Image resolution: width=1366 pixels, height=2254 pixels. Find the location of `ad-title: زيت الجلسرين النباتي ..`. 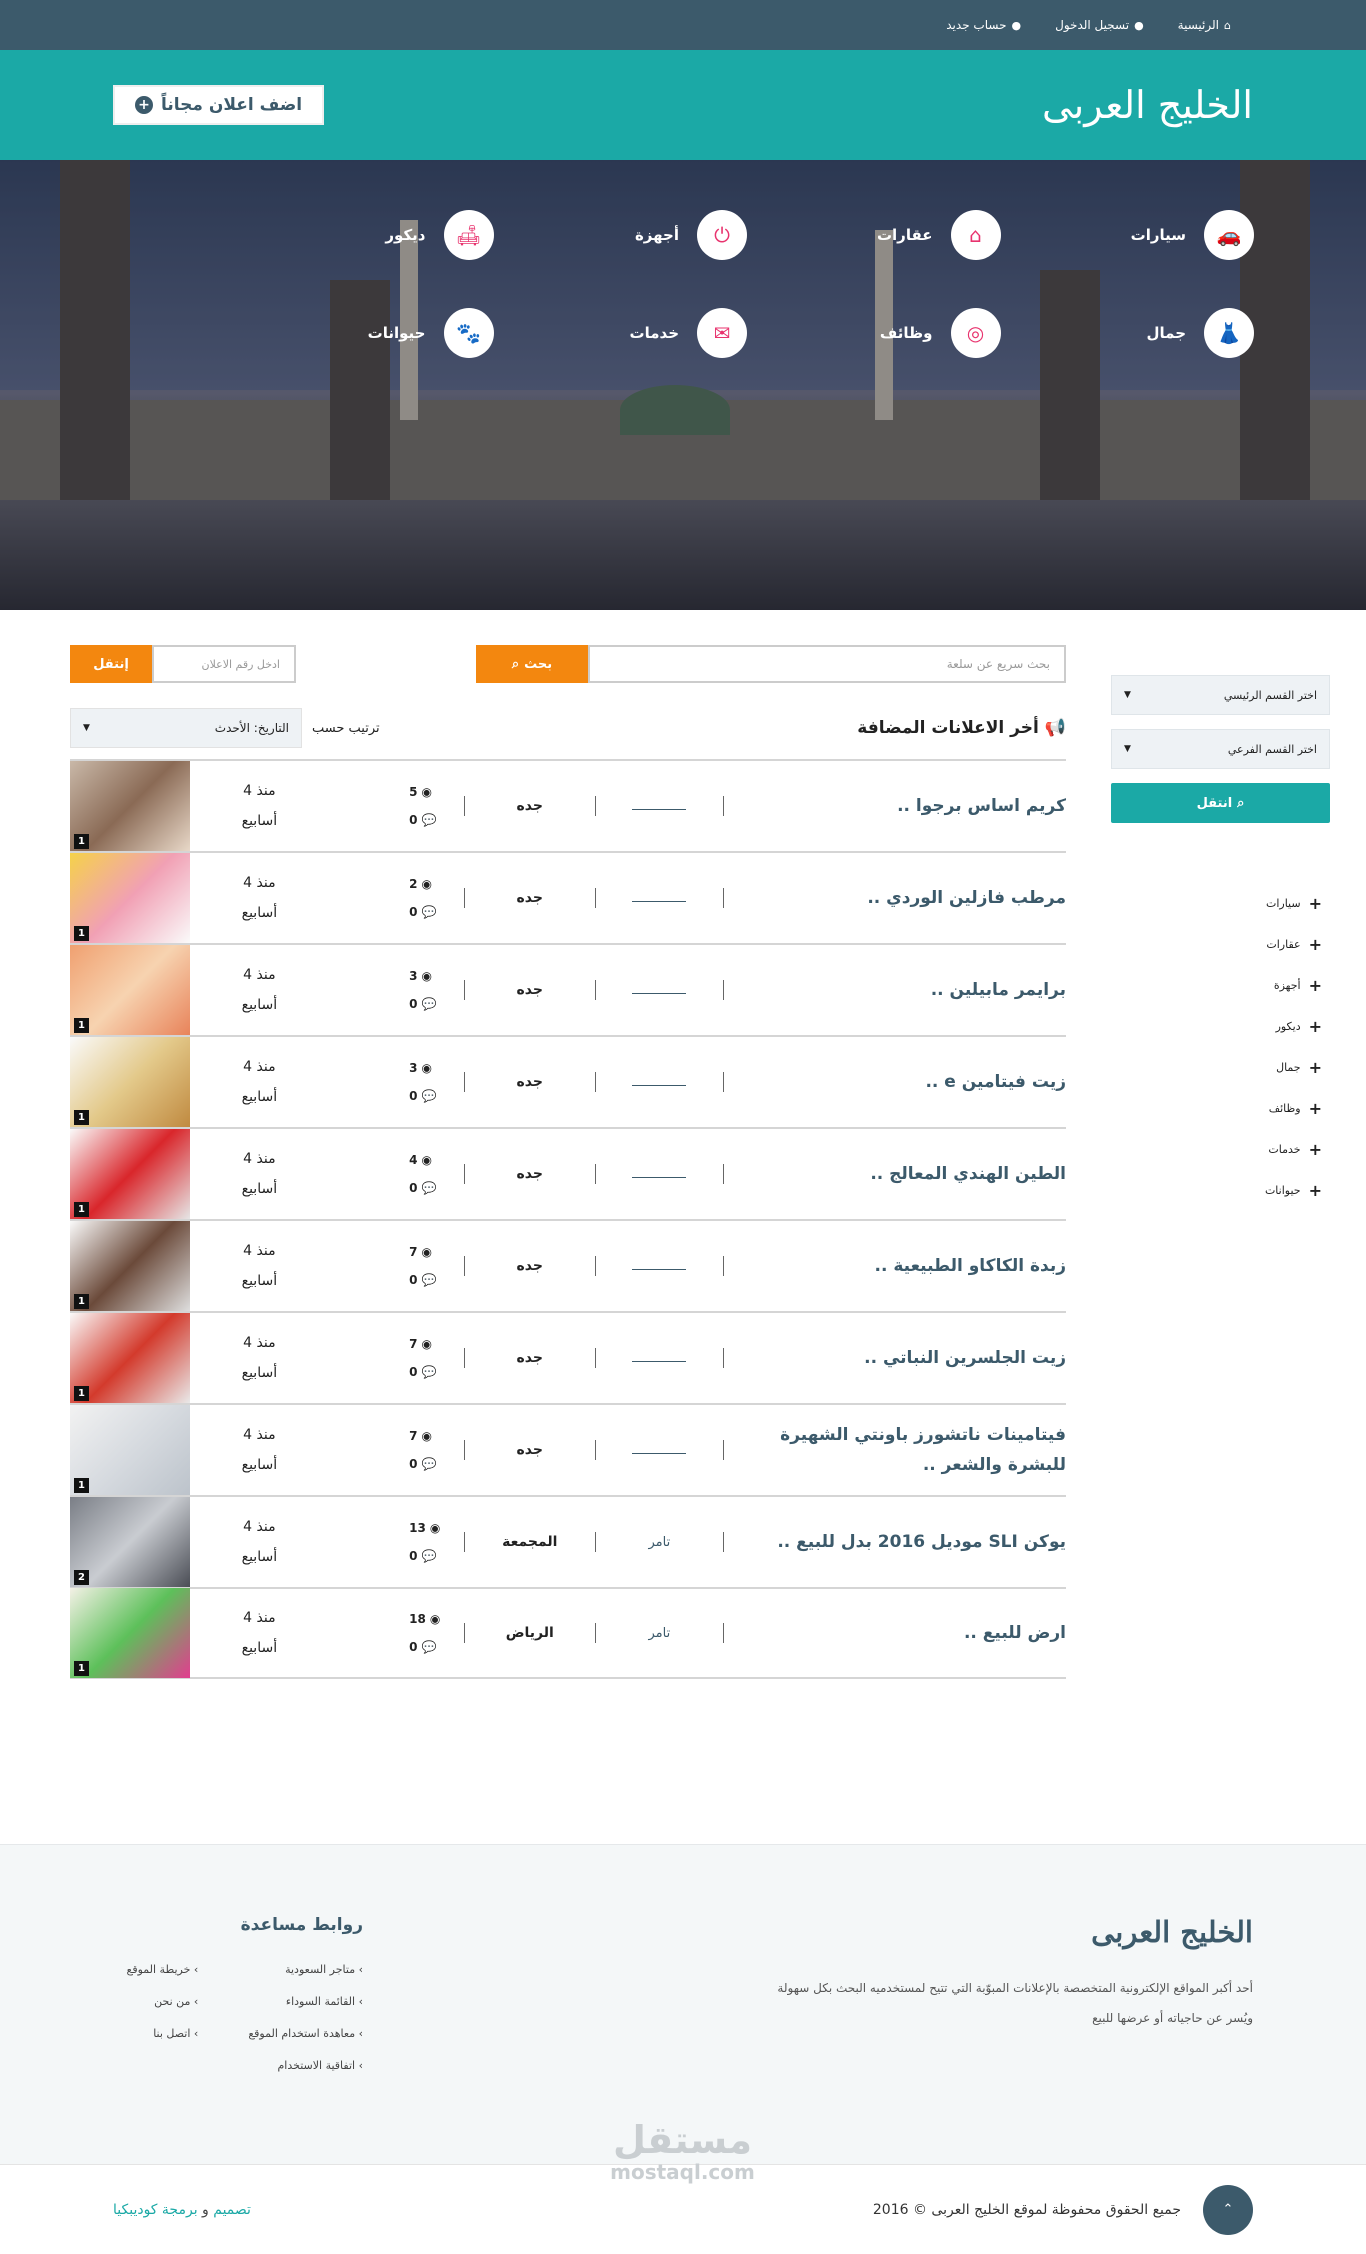

ad-title: زيت الجلسرين النباتي .. is located at coordinates (895, 1358).